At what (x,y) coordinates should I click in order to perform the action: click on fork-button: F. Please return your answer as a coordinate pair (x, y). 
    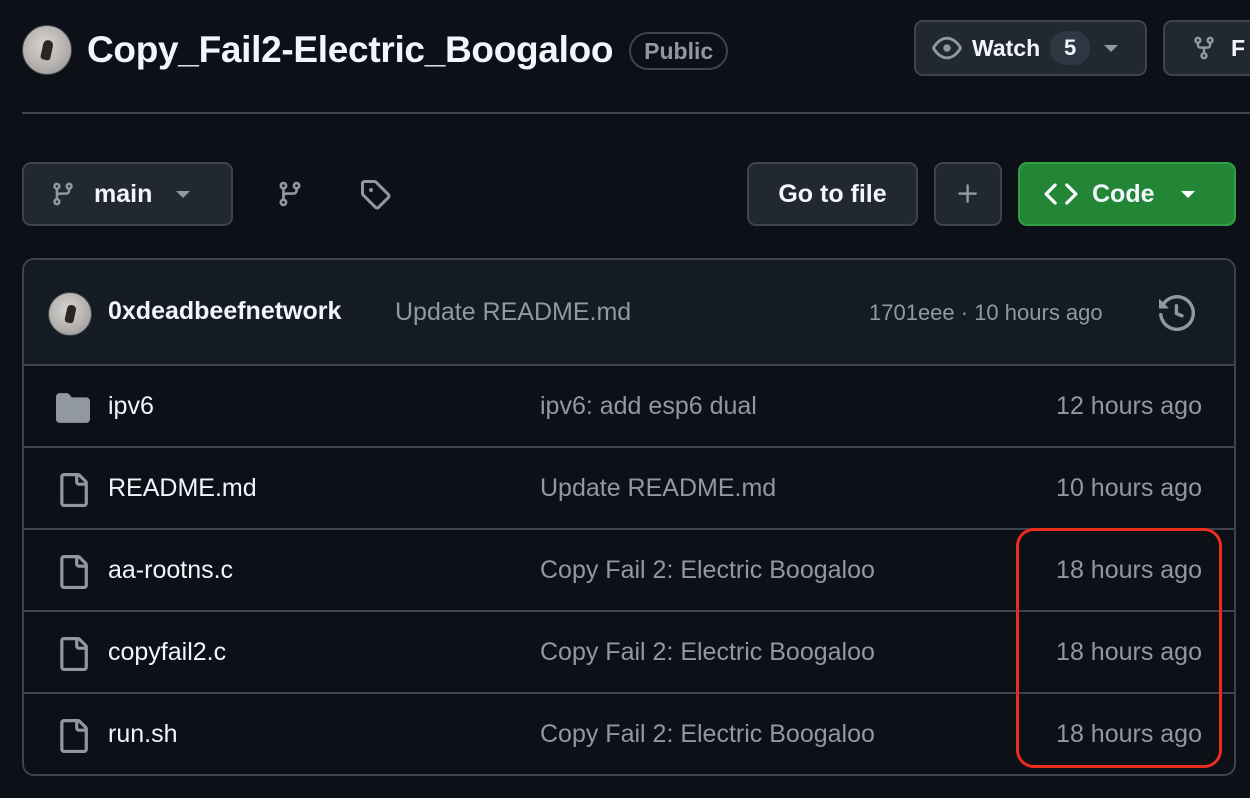
    Looking at the image, I should click on (1206, 48).